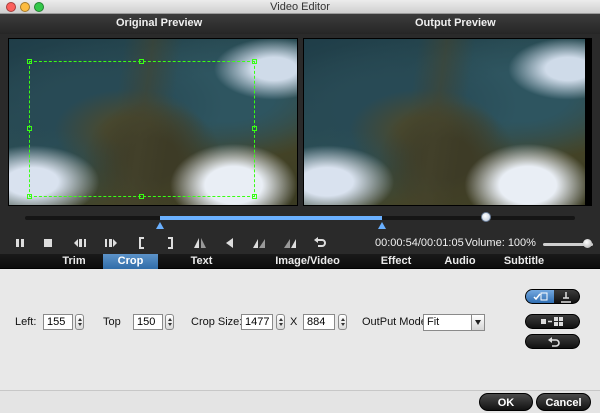  I want to click on preview-header: Original Preview Output Preview, so click(300, 24).